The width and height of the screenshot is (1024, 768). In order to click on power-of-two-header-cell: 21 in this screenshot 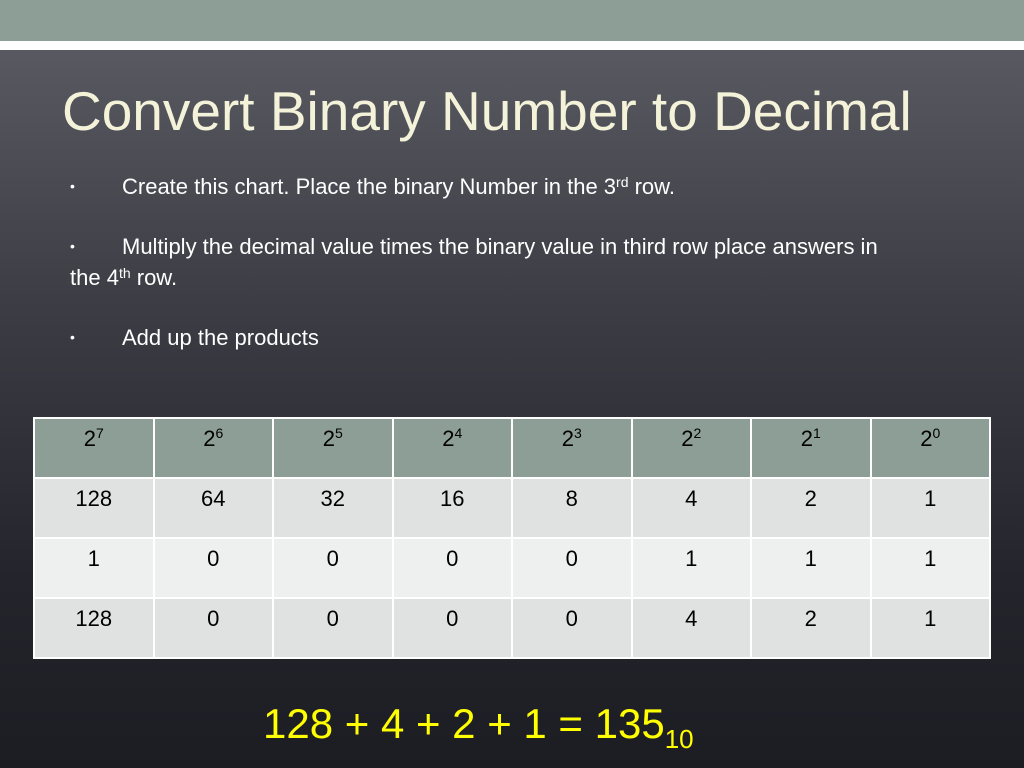, I will do `click(811, 448)`.